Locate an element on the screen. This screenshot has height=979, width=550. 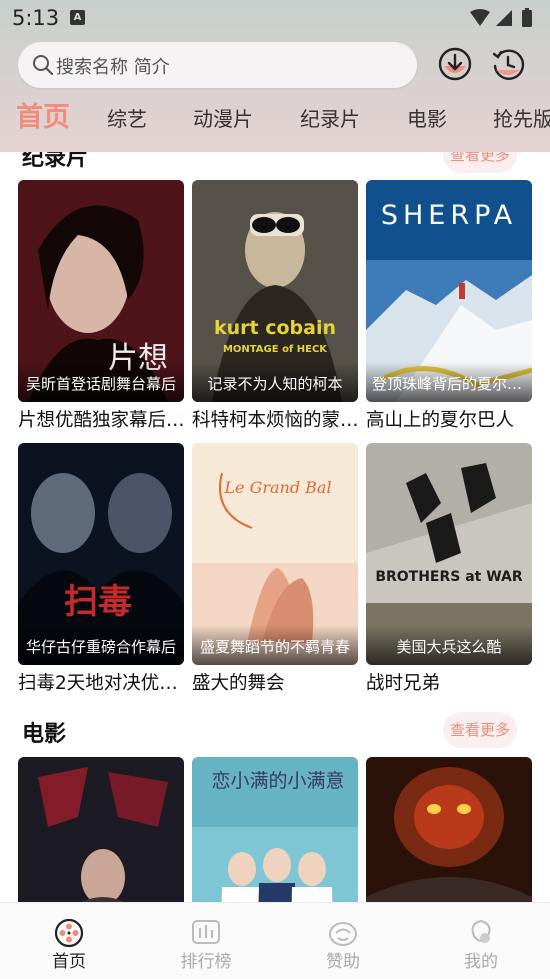
poster-image: 恋小满的小满意 is located at coordinates (275, 829).